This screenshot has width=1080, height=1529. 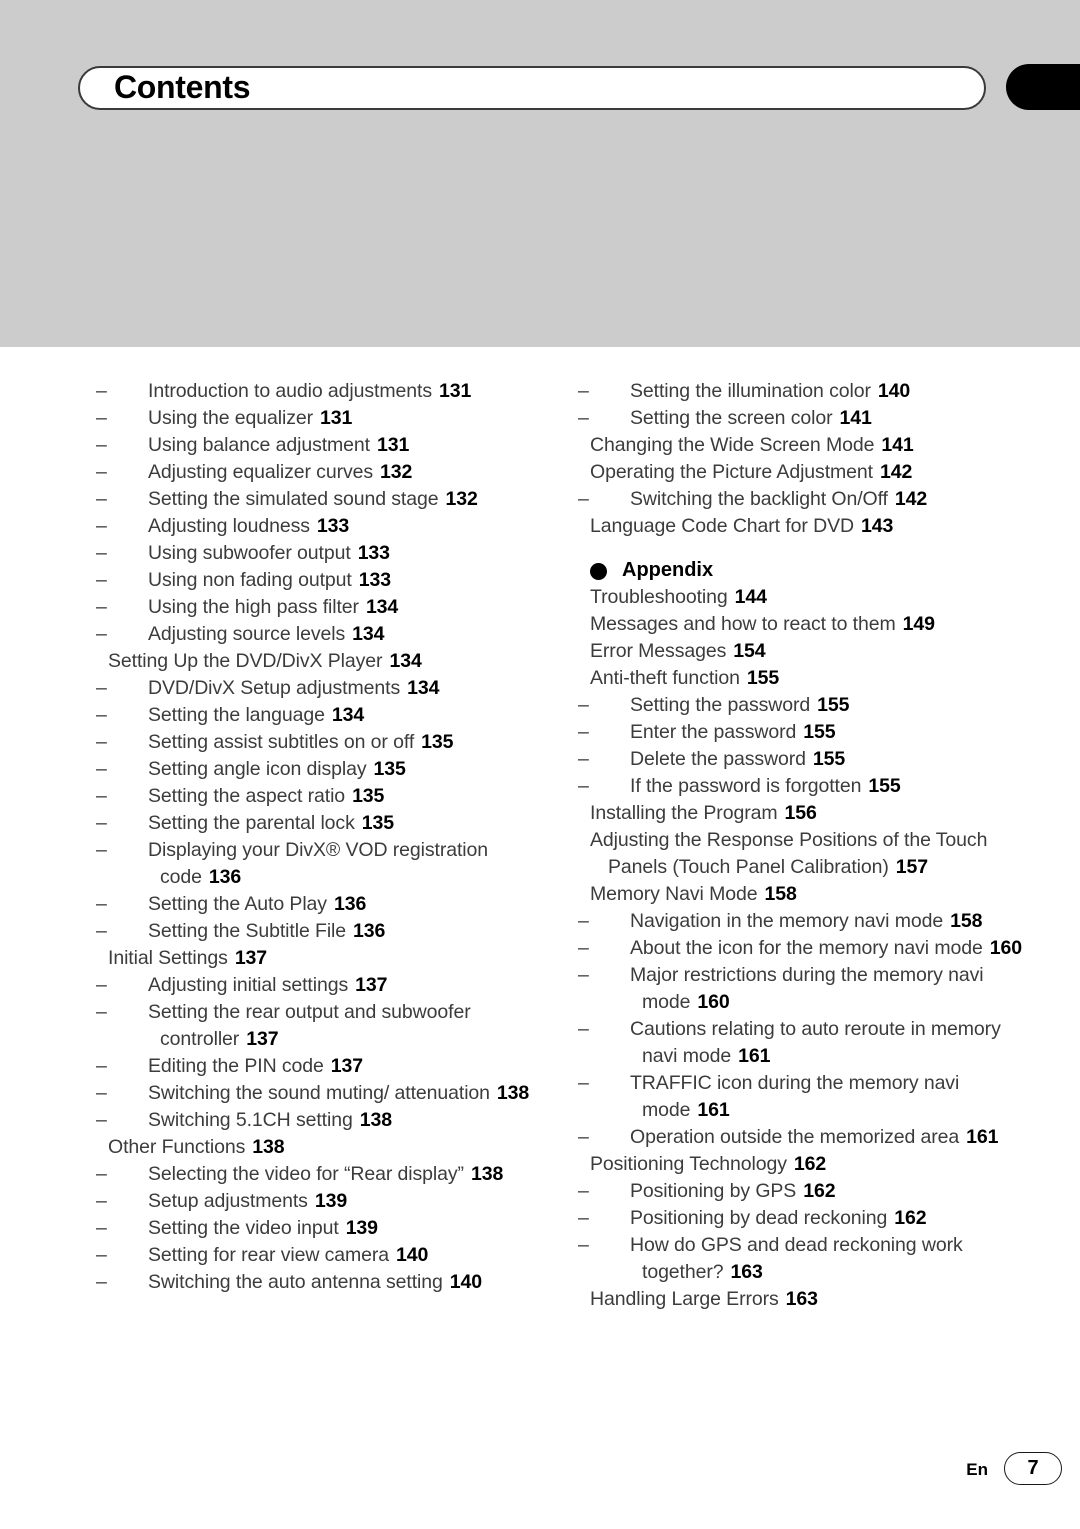 I want to click on toc-entry: – Using non fading output 133, so click(x=322, y=580).